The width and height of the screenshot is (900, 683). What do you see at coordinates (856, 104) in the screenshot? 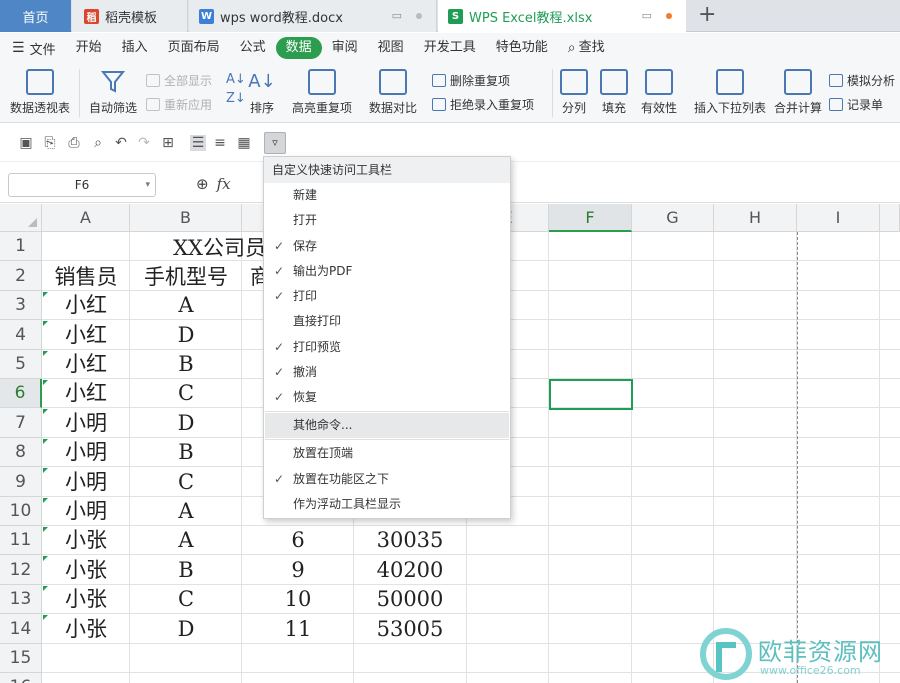
I see `record-form-button: 记录单` at bounding box center [856, 104].